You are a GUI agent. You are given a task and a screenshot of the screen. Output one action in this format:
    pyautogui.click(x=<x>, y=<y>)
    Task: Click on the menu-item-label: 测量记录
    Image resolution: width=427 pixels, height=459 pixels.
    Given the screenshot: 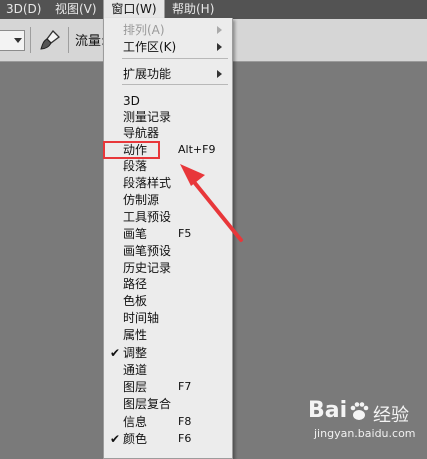 What is the action you would take?
    pyautogui.click(x=147, y=117)
    